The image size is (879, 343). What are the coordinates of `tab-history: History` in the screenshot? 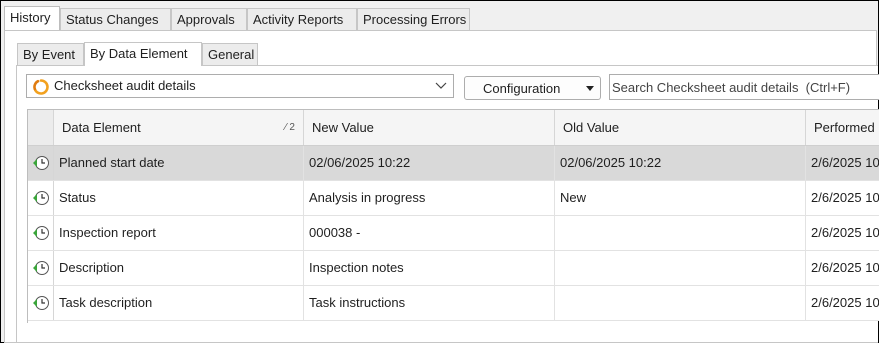 It's located at (32, 18).